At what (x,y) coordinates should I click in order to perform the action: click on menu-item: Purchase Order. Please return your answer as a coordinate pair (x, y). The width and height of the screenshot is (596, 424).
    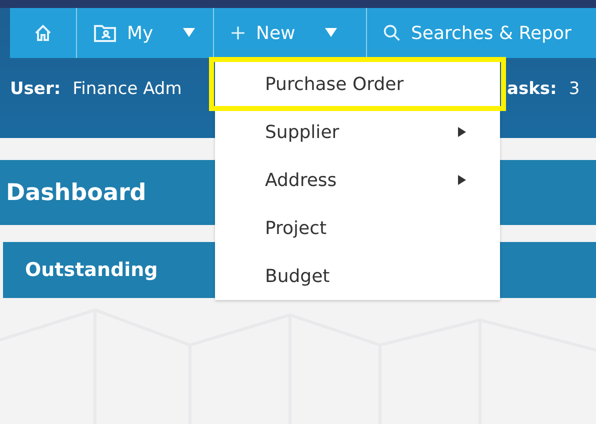
    Looking at the image, I should click on (357, 84).